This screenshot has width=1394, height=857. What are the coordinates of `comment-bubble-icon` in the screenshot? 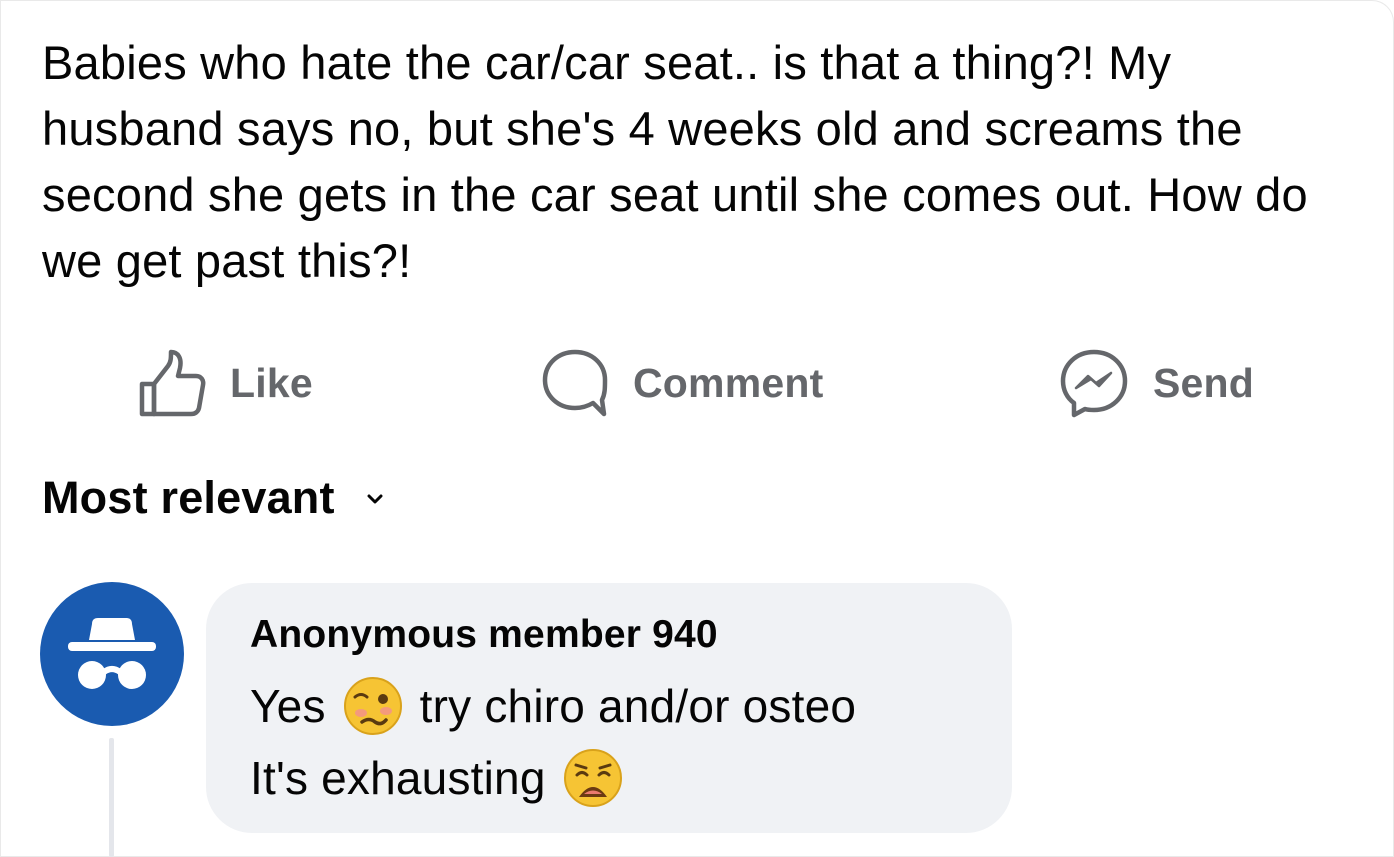 It's located at (575, 383).